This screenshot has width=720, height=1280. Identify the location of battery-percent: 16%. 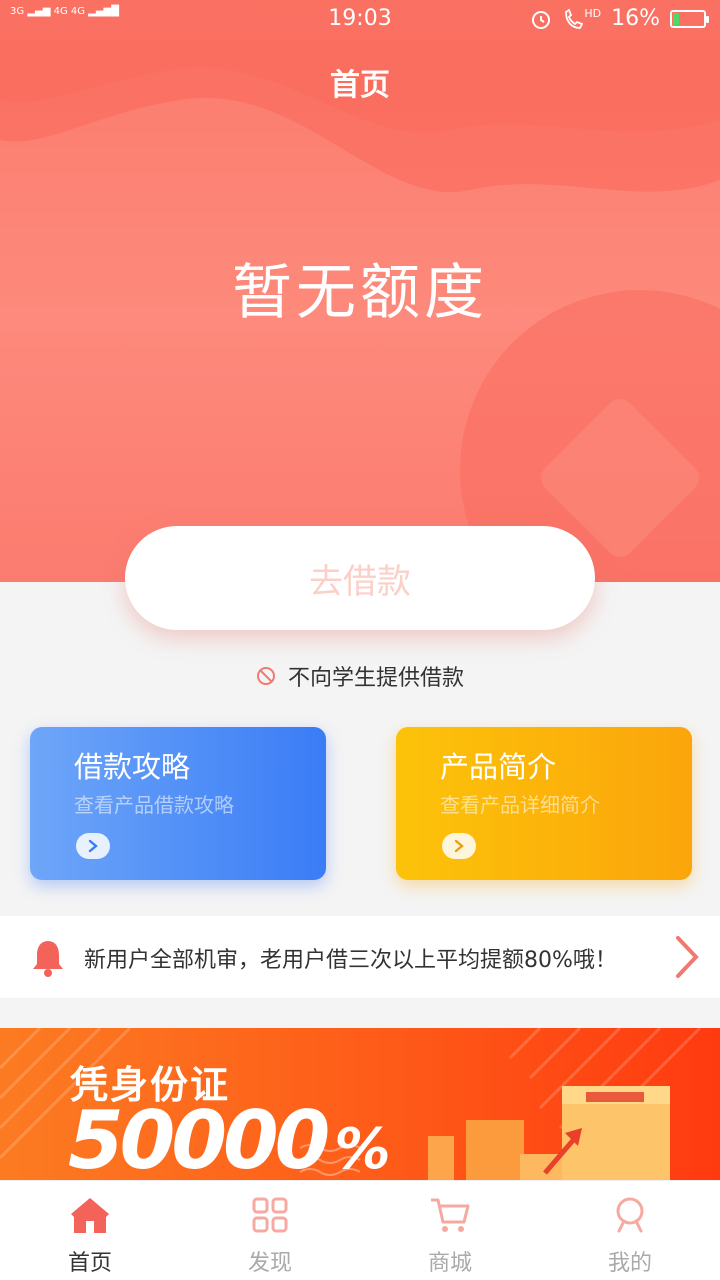
(635, 18).